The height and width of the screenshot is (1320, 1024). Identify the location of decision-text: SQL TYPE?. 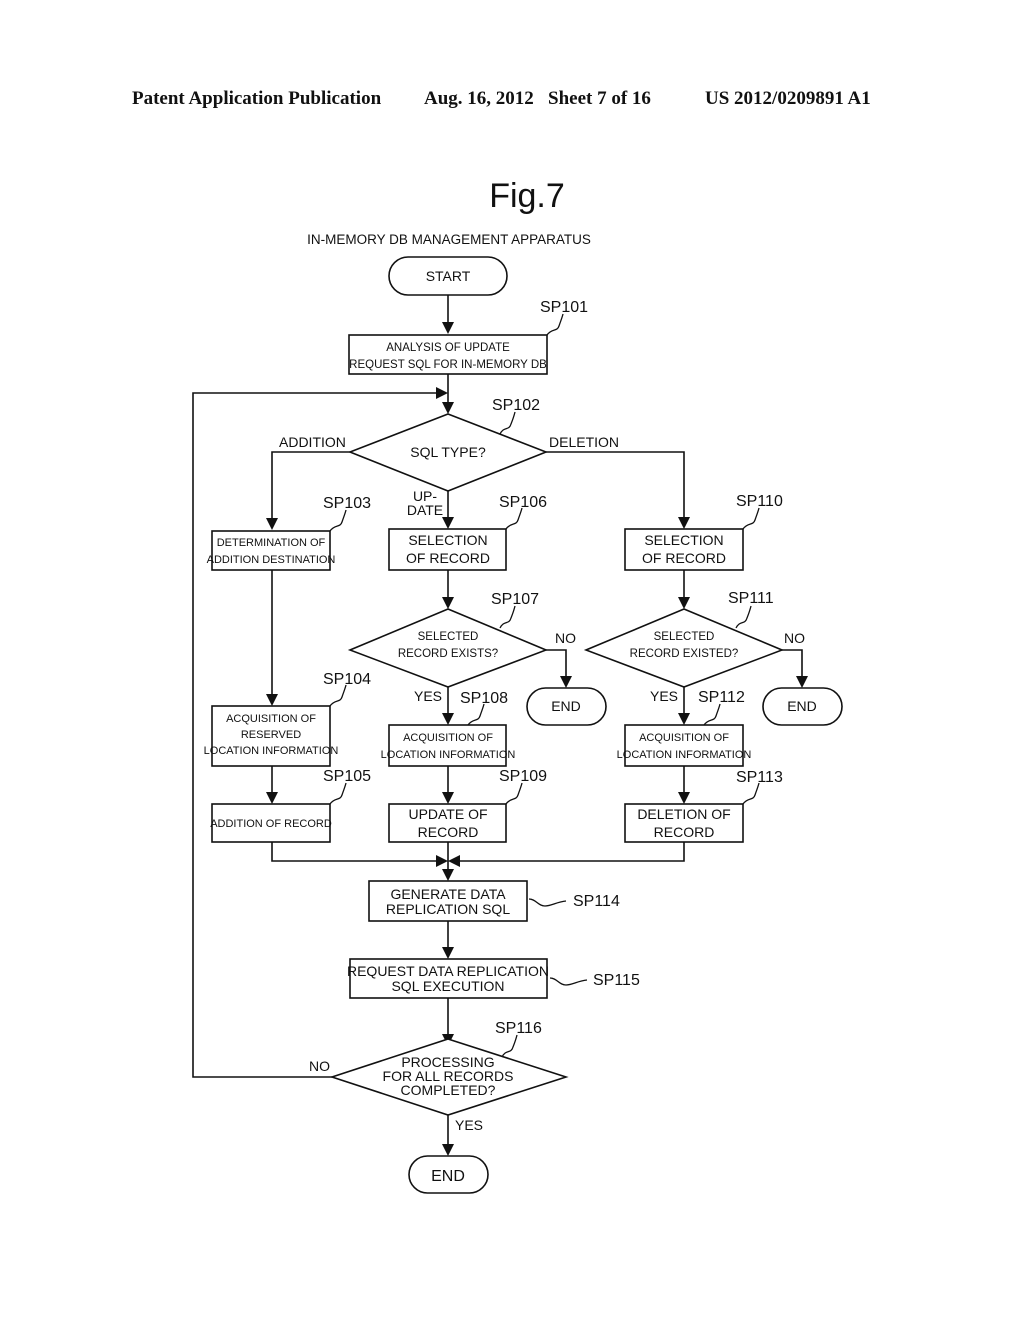
(448, 452).